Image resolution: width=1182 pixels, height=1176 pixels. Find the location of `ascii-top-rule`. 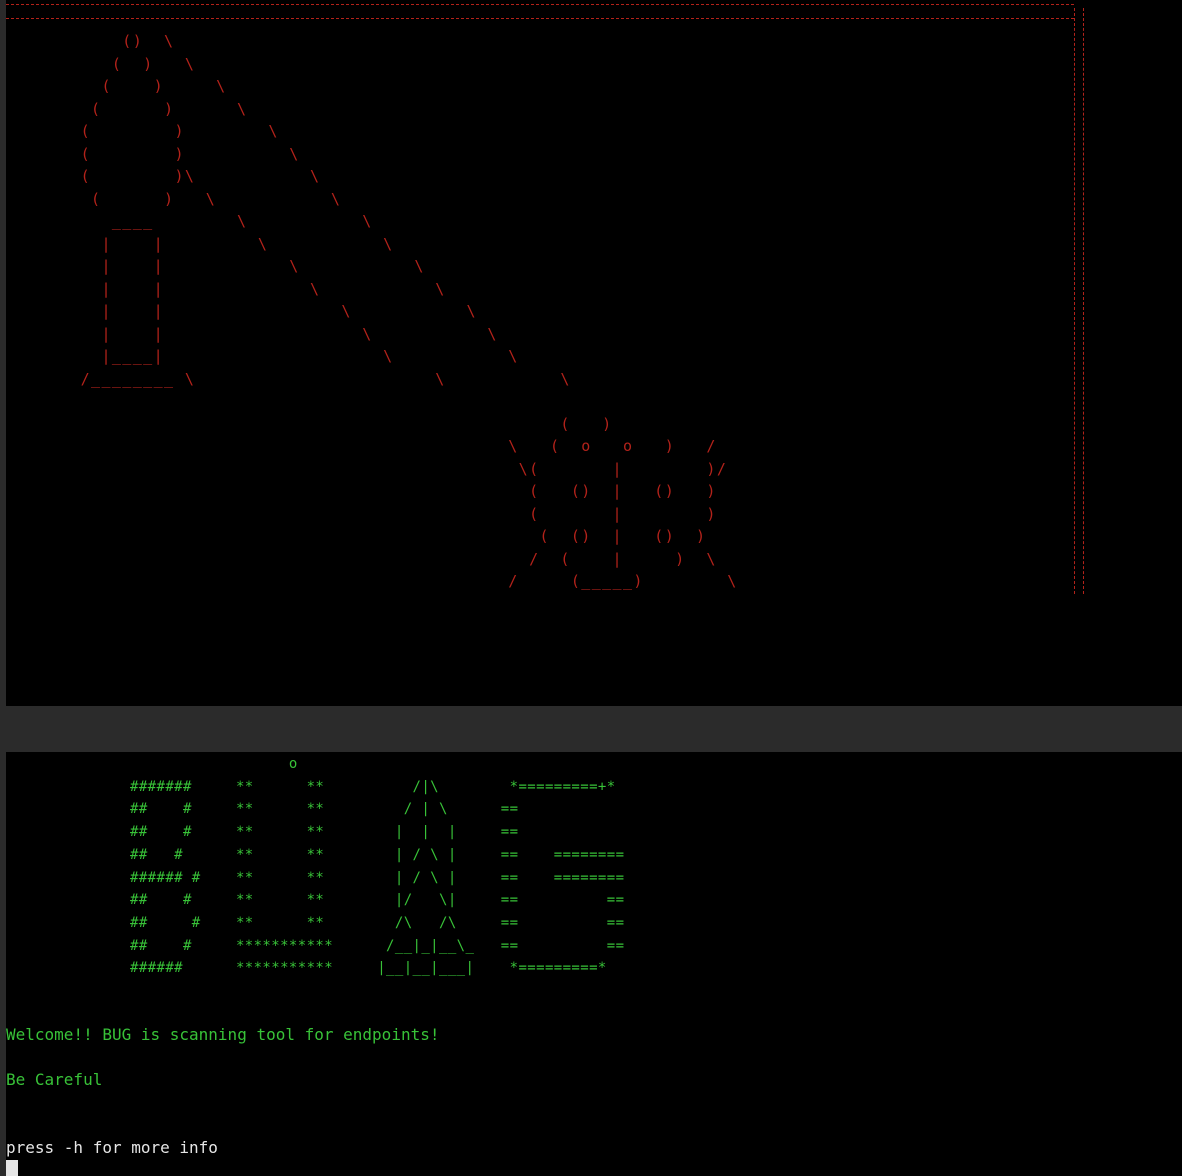

ascii-top-rule is located at coordinates (540, 4).